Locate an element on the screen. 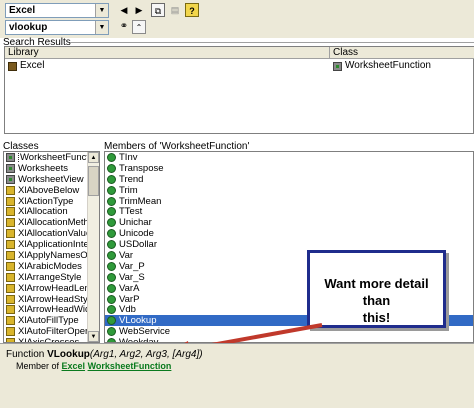 The width and height of the screenshot is (474, 408). scroll-down-icon: ▼ is located at coordinates (93, 336).